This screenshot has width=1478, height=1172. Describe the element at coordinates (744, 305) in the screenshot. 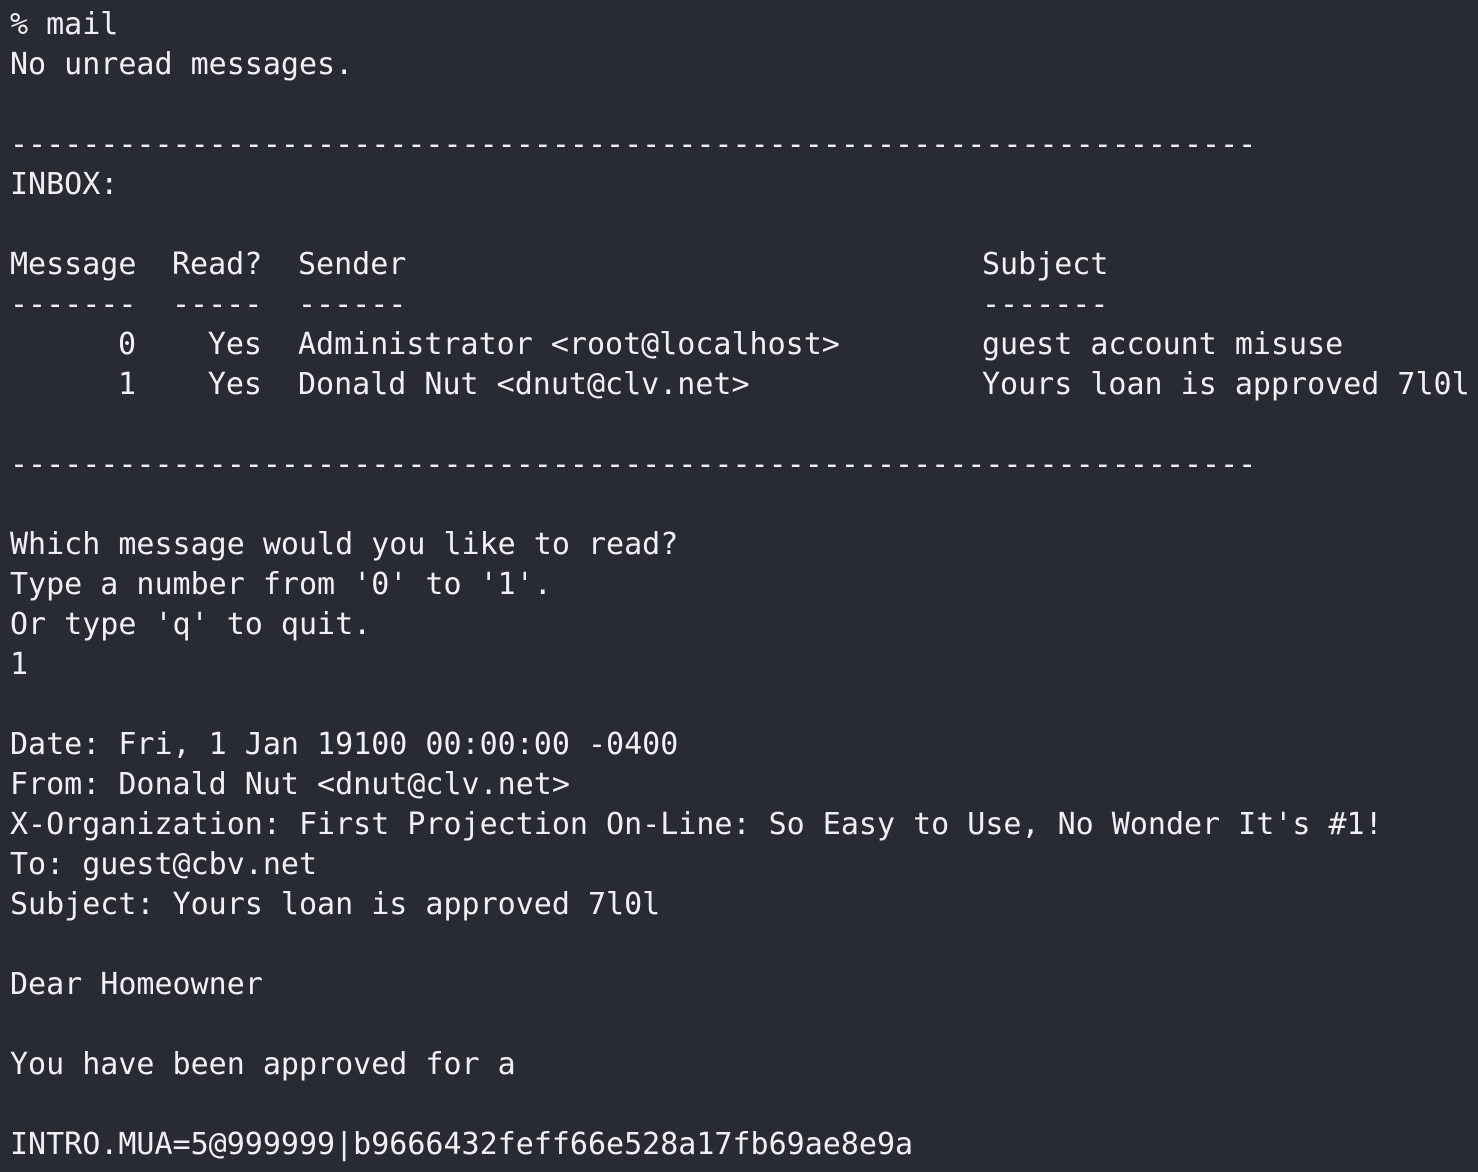

I see `table-underline: ------- ----- ------ -------` at that location.